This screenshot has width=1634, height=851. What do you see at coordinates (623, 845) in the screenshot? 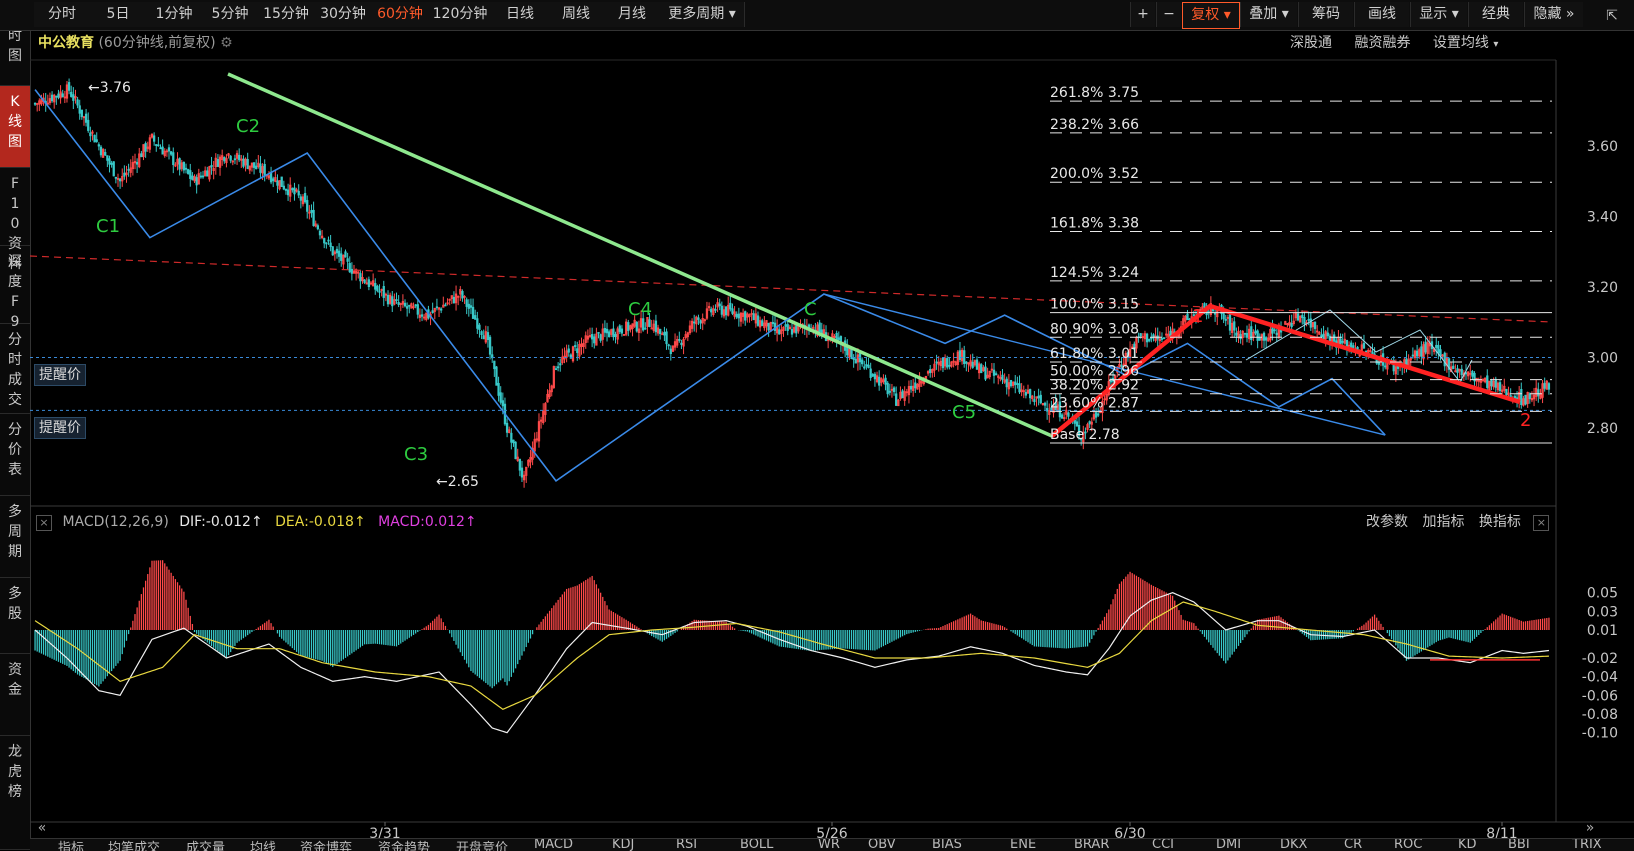
I see `indicator-tab: KDJ` at bounding box center [623, 845].